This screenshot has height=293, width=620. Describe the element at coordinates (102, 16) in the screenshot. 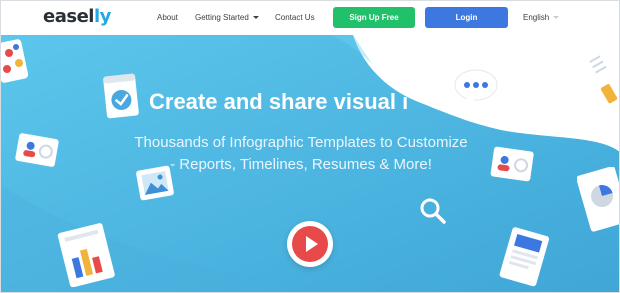

I see `logo-text-accent: ly` at that location.